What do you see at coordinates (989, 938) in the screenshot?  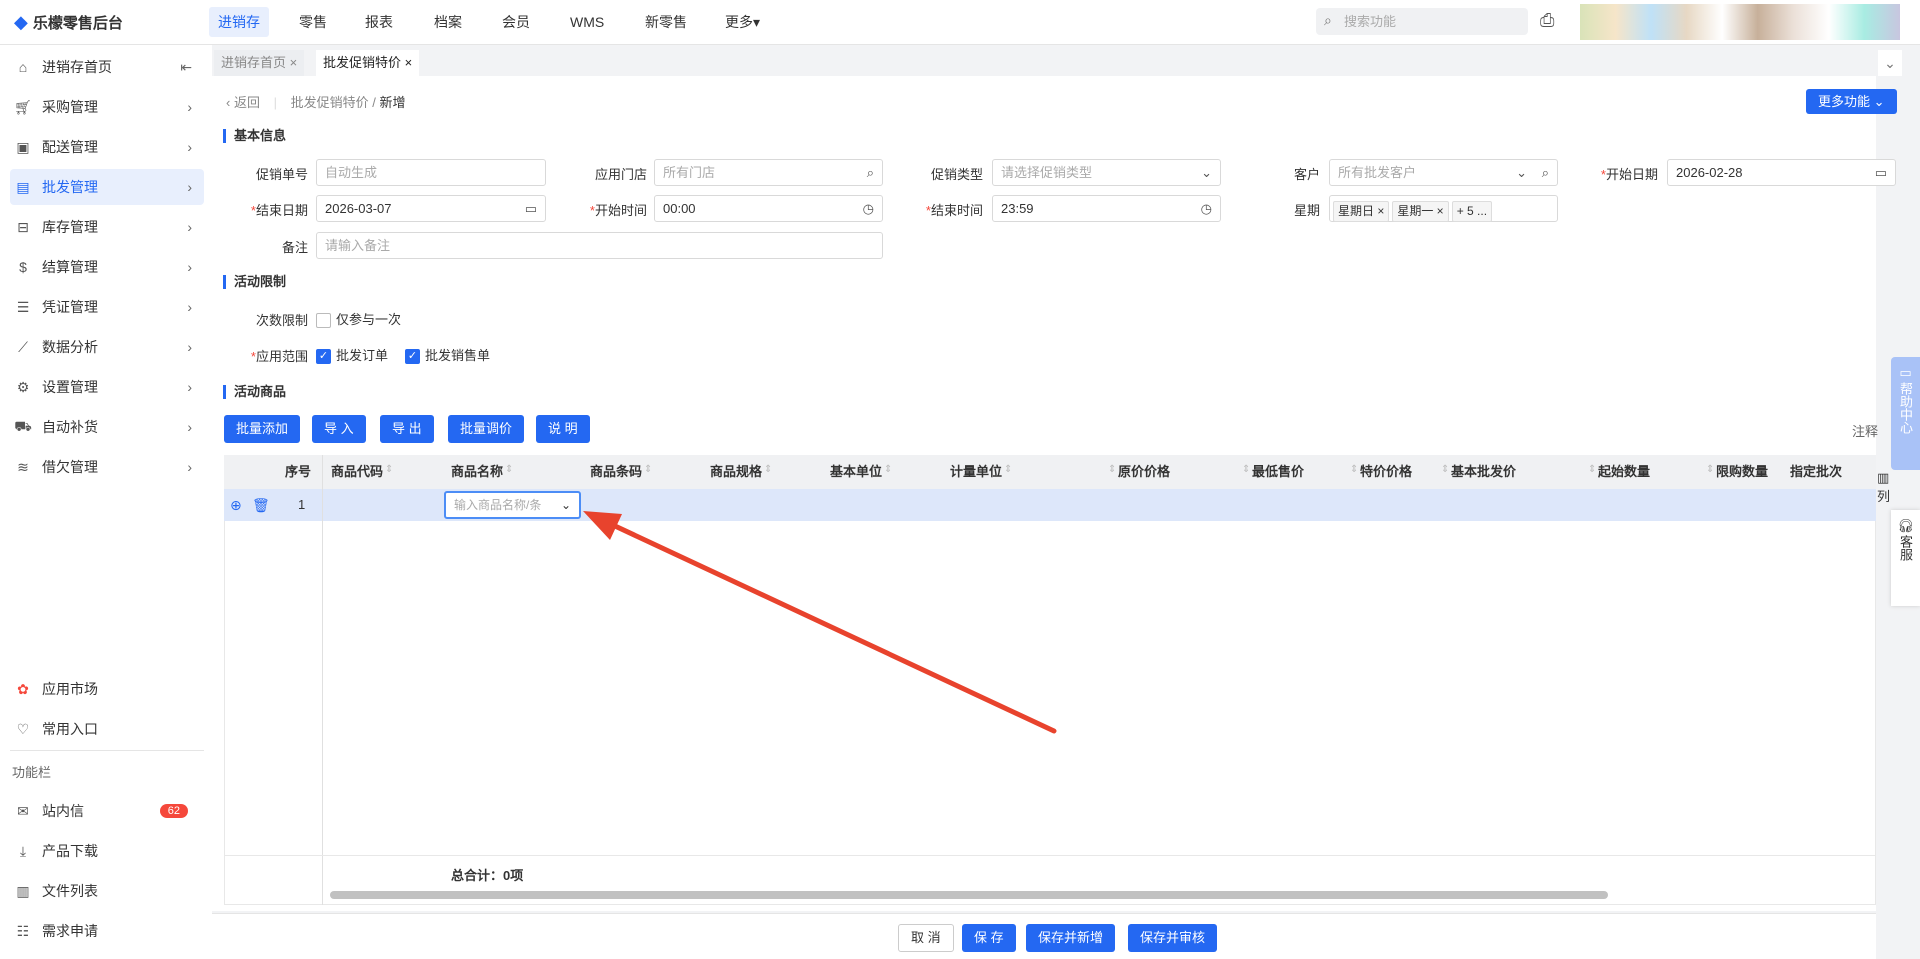 I see `save-button: 保 存` at bounding box center [989, 938].